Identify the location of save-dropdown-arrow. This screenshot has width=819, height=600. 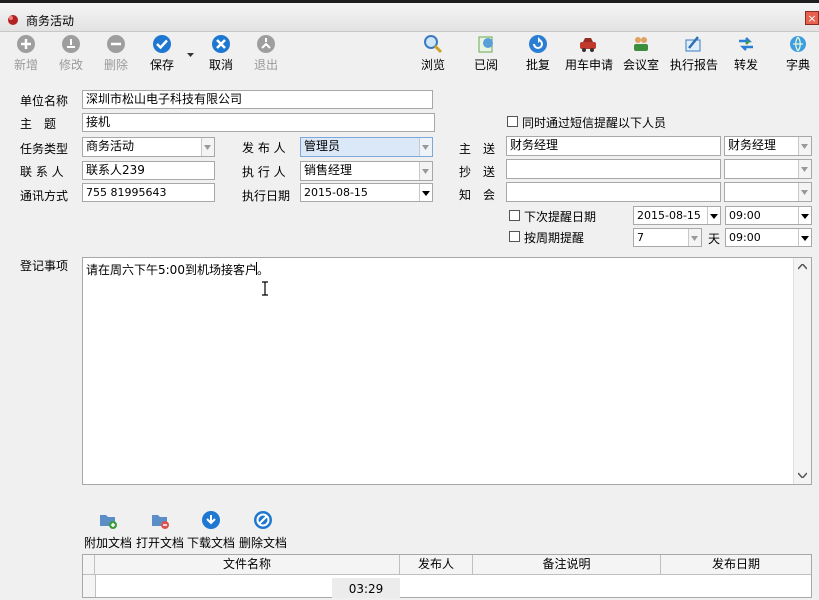
(190, 54).